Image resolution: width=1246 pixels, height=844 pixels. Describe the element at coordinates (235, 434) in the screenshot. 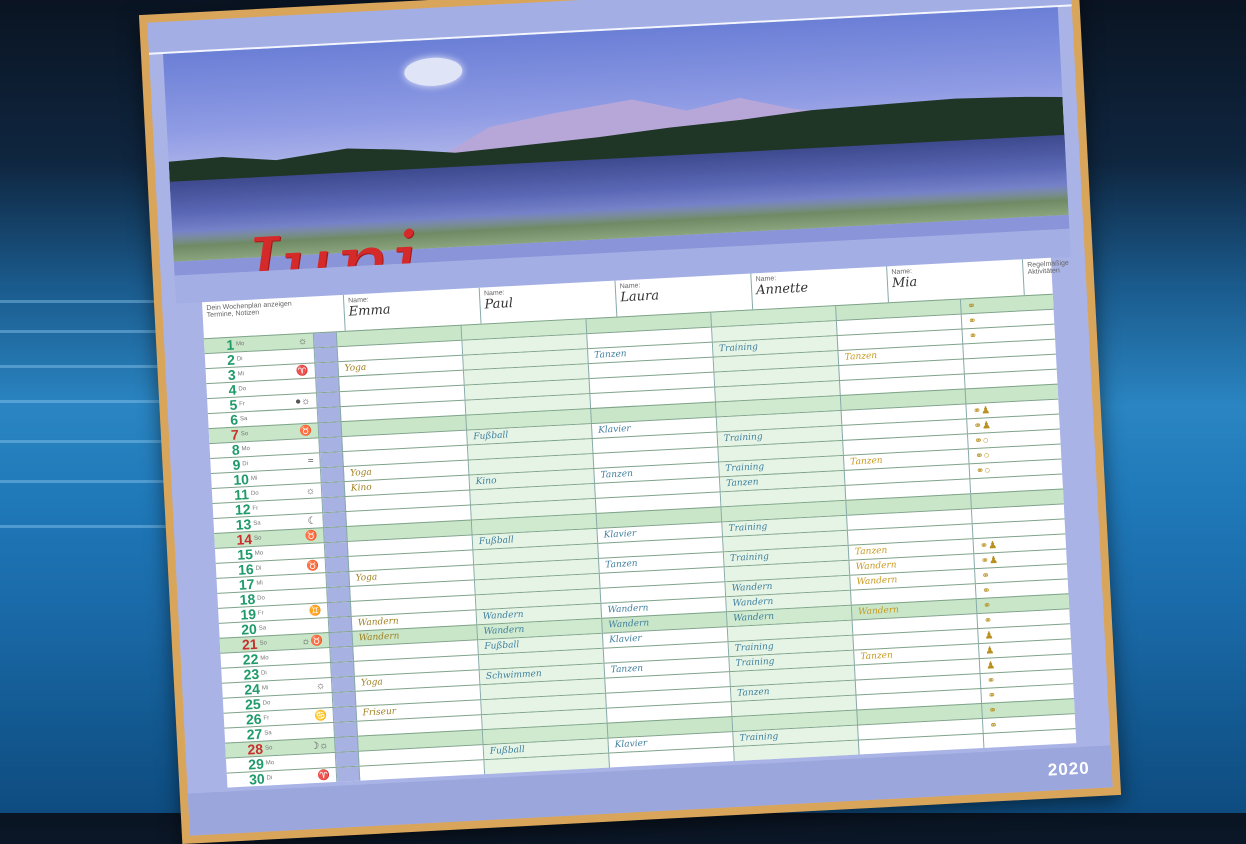

I see `day-number: 7` at that location.